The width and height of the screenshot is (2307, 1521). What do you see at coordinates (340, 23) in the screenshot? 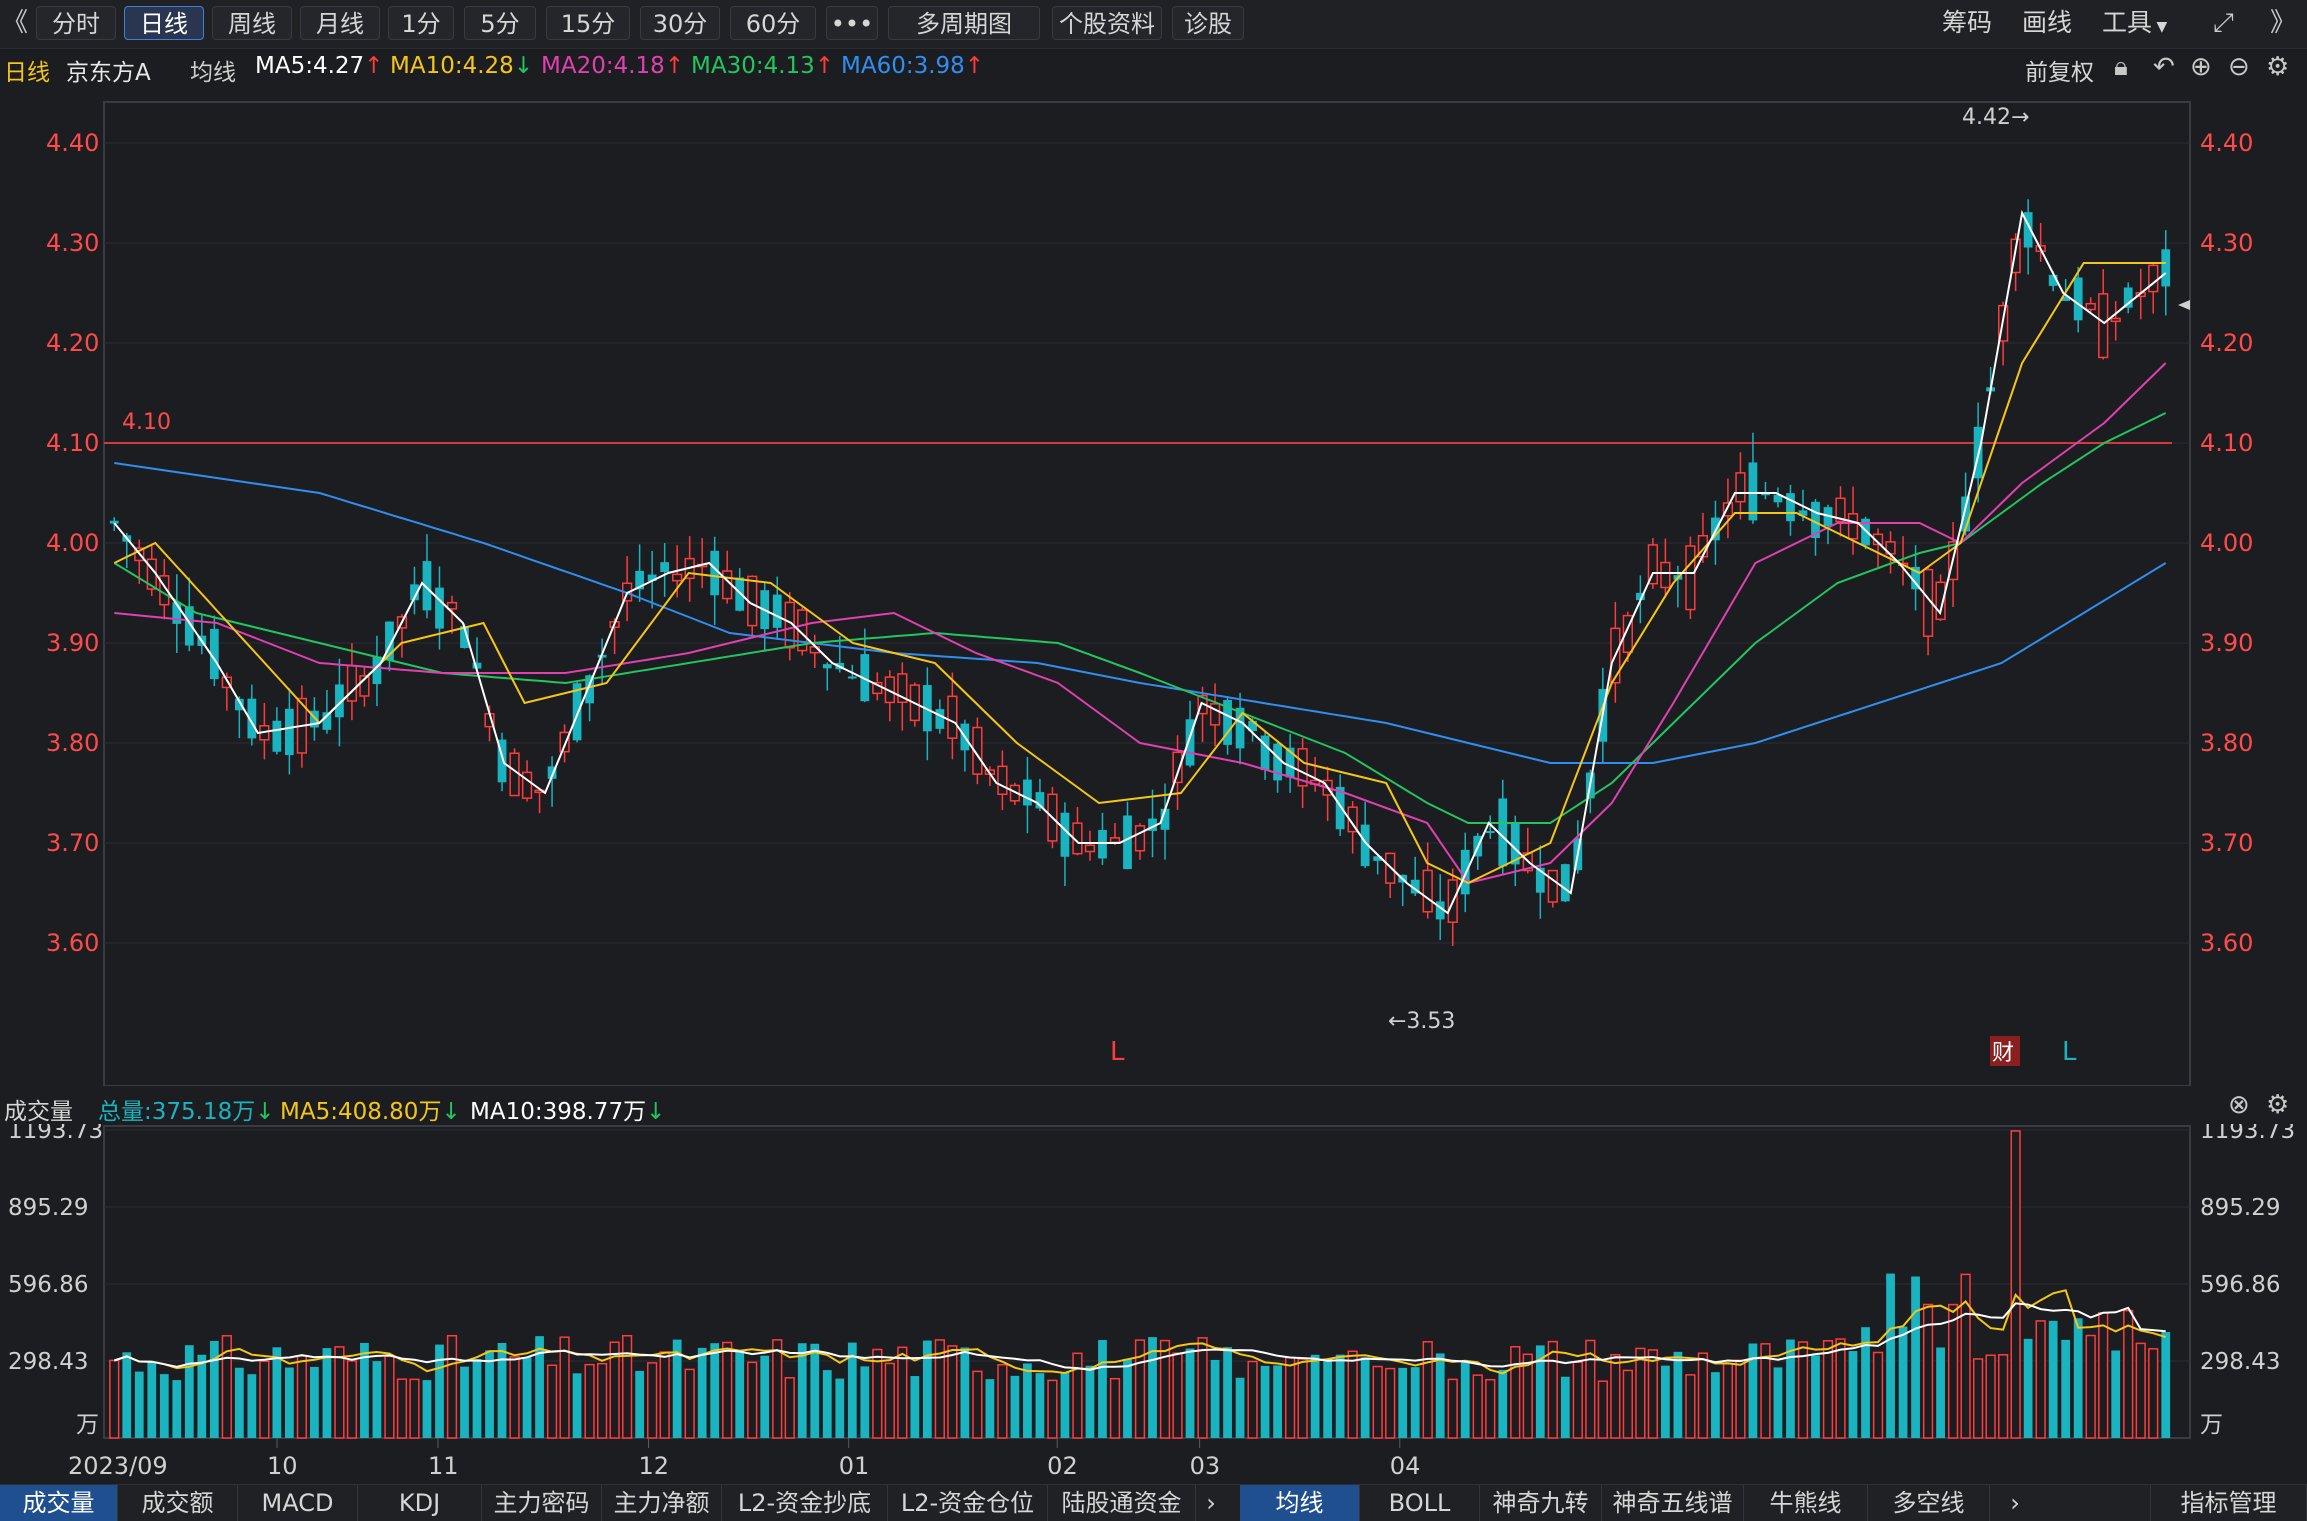
I see `period-tab: 月线` at bounding box center [340, 23].